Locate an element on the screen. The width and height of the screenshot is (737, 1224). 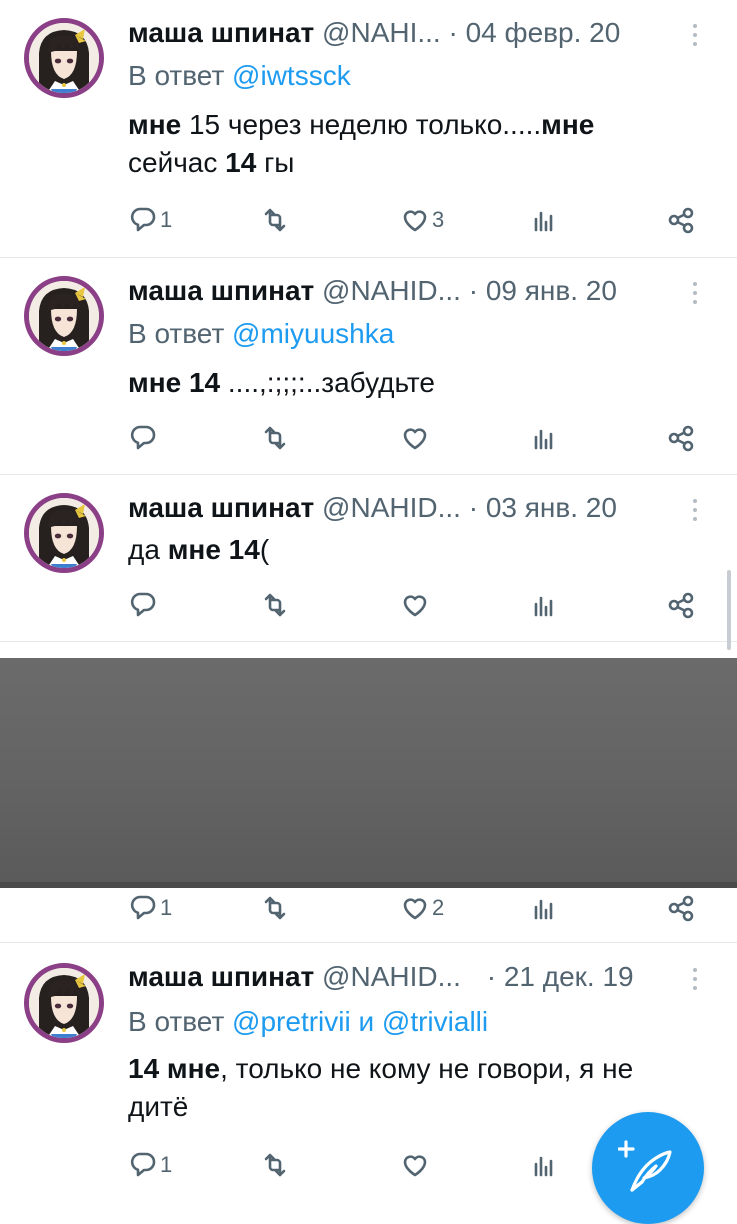
reply-to-line: В ответ @iwtssck is located at coordinates (239, 76).